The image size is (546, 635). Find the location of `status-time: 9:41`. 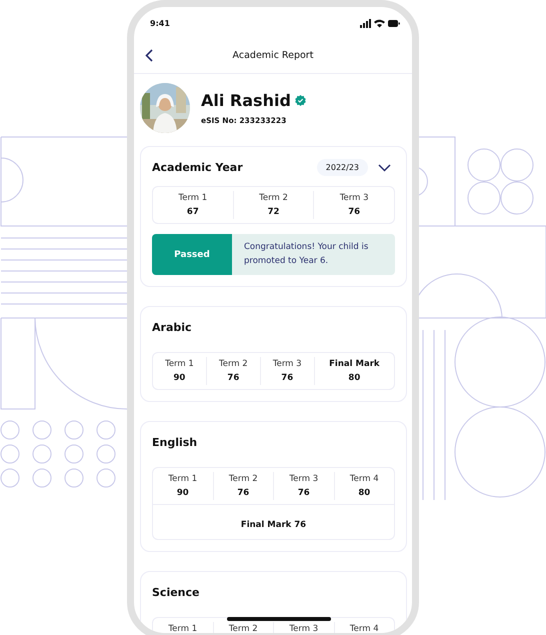

status-time: 9:41 is located at coordinates (160, 23).